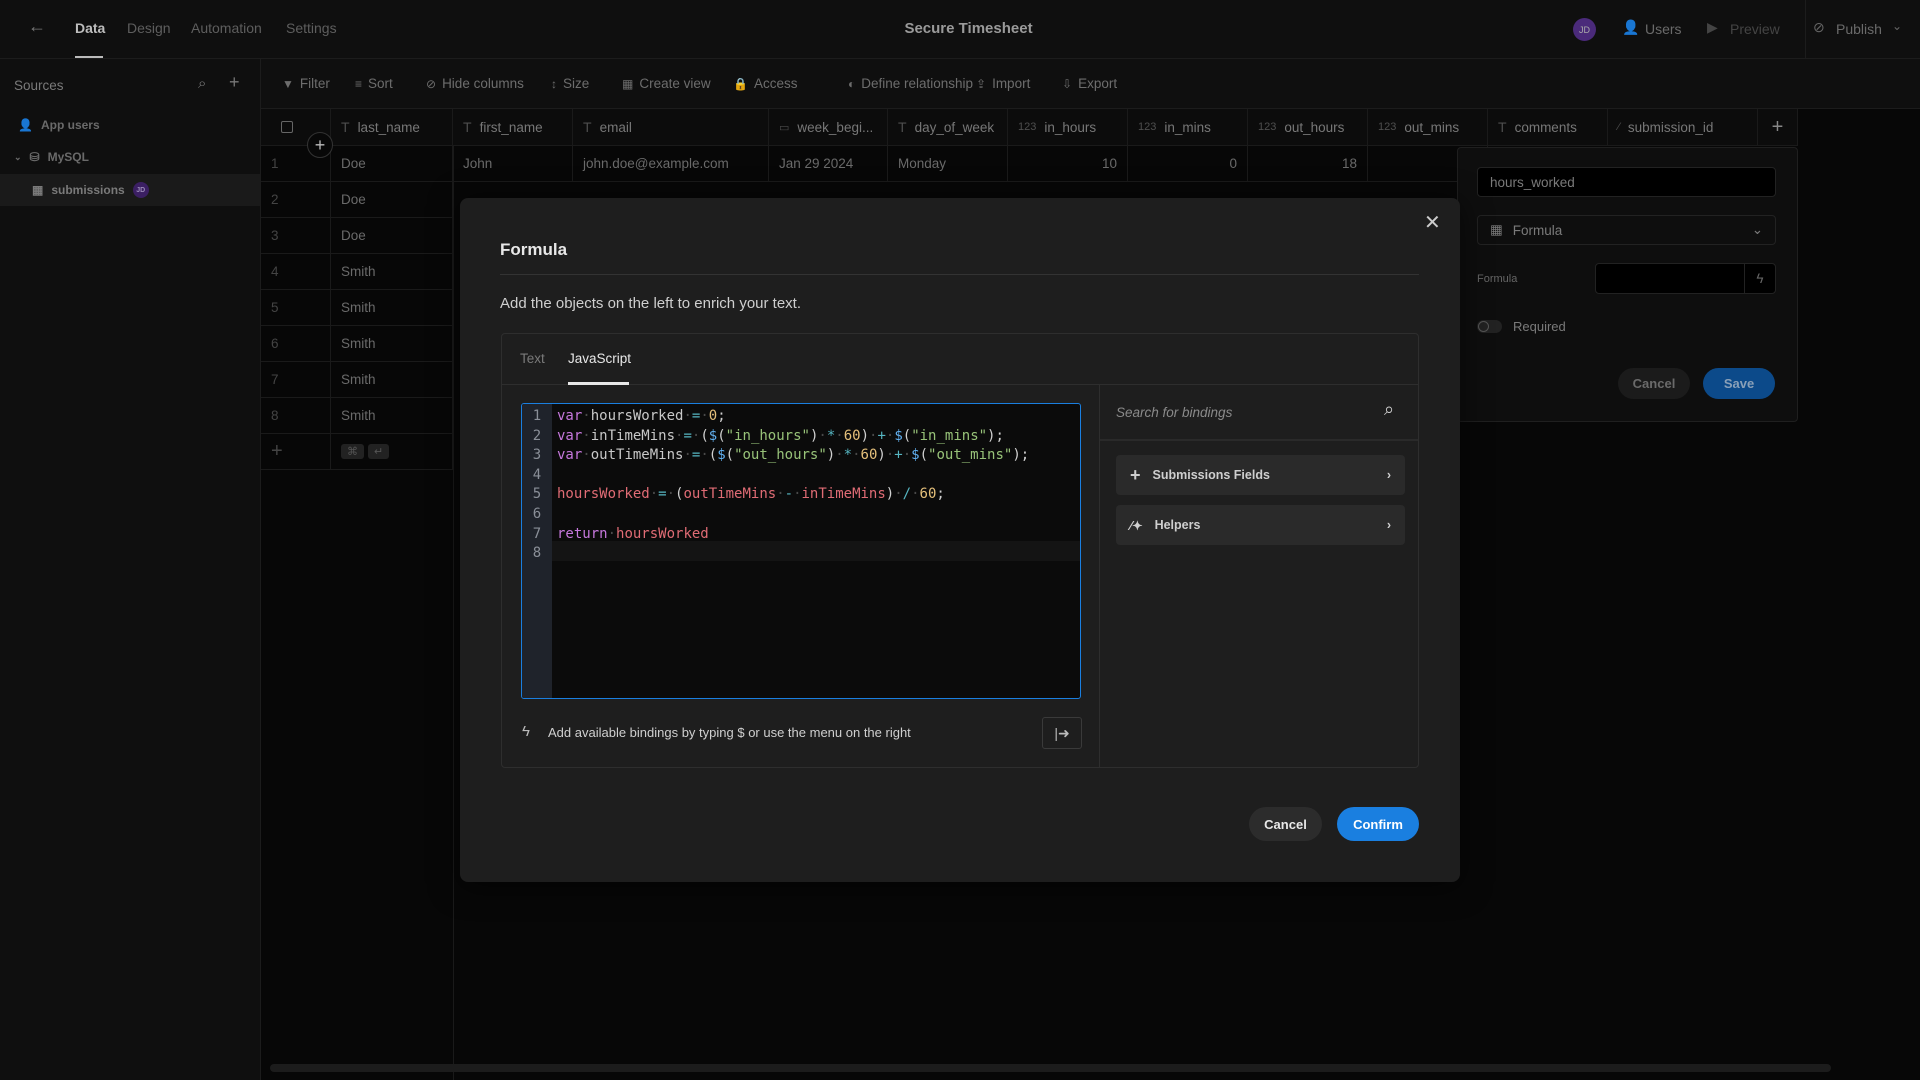 This screenshot has height=1080, width=1920. I want to click on row-number: 3, so click(296, 236).